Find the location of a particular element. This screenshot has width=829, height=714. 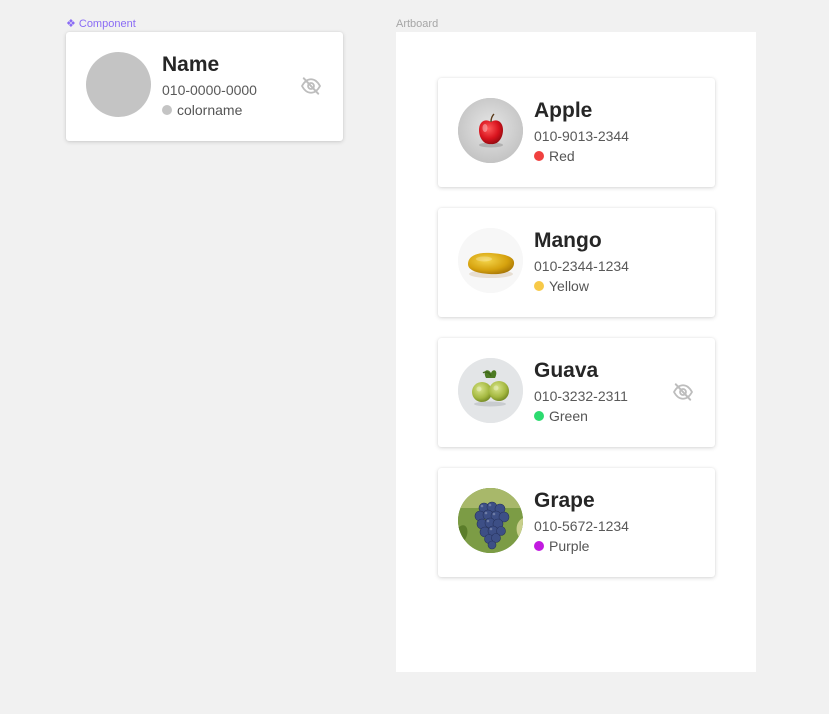

contact-card-mango: Mango 010-2344-1234 Yellow is located at coordinates (576, 262).